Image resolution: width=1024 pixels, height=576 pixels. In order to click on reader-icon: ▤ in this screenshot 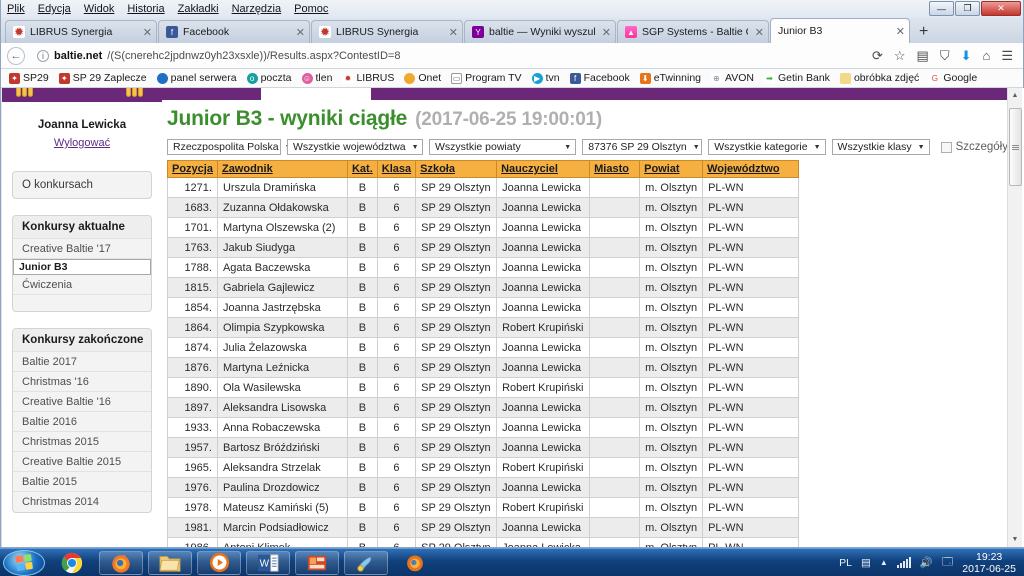, I will do `click(923, 56)`.